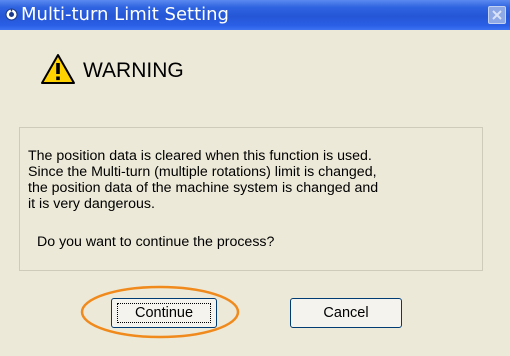 This screenshot has height=356, width=510. What do you see at coordinates (58, 69) in the screenshot?
I see `warning-triangle-icon` at bounding box center [58, 69].